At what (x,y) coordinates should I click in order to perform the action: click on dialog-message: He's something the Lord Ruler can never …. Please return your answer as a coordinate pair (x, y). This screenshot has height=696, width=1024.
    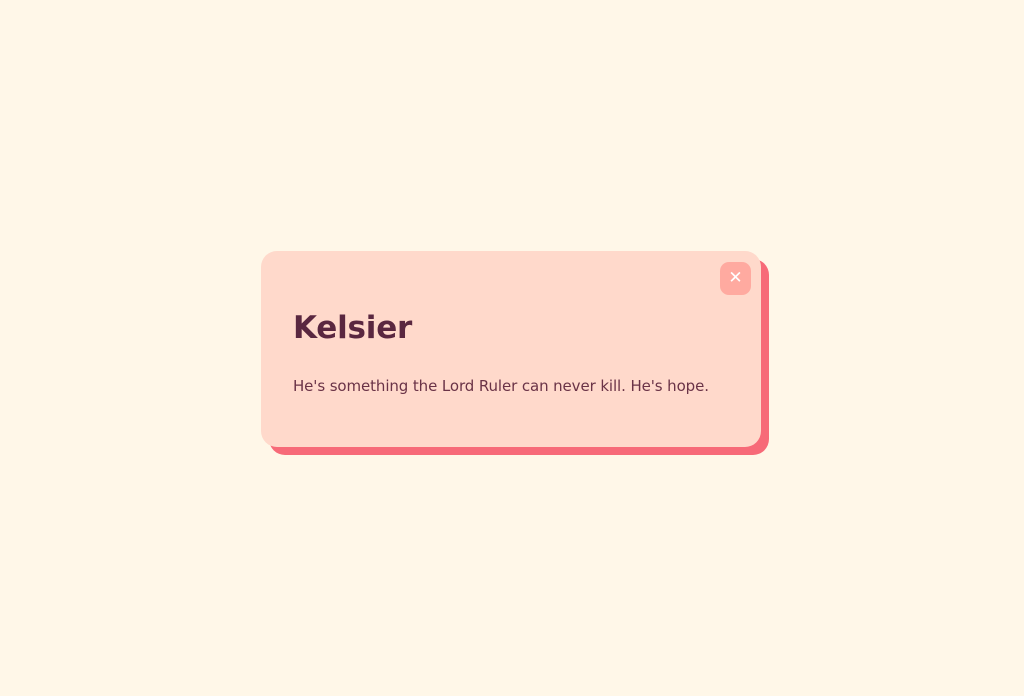
    Looking at the image, I should click on (501, 386).